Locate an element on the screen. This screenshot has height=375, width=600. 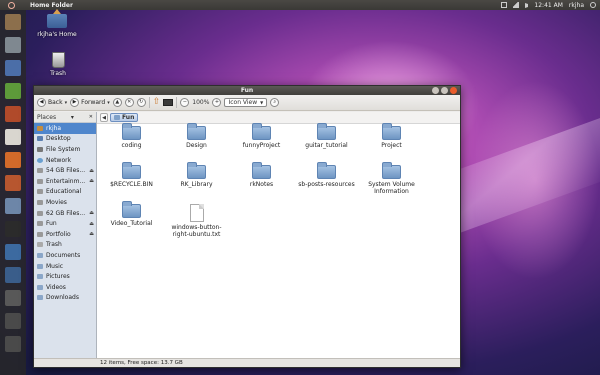
item-label: Video_Tutorial is located at coordinates (131, 223).